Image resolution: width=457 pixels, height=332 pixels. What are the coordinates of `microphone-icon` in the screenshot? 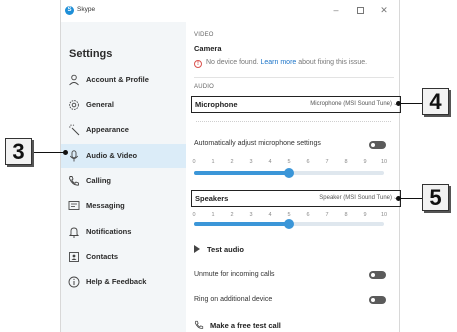 It's located at (74, 156).